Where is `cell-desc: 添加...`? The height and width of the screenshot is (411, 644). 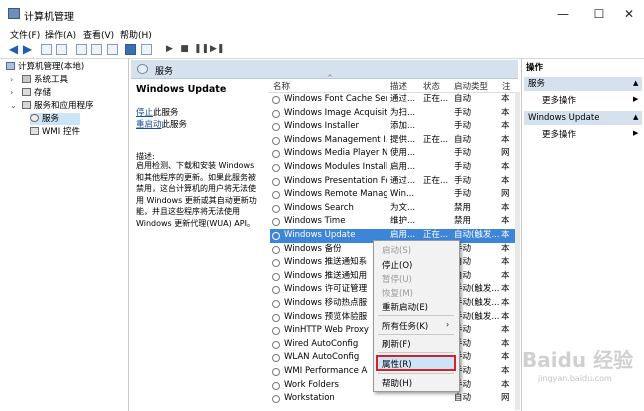
cell-desc: 添加... is located at coordinates (403, 126).